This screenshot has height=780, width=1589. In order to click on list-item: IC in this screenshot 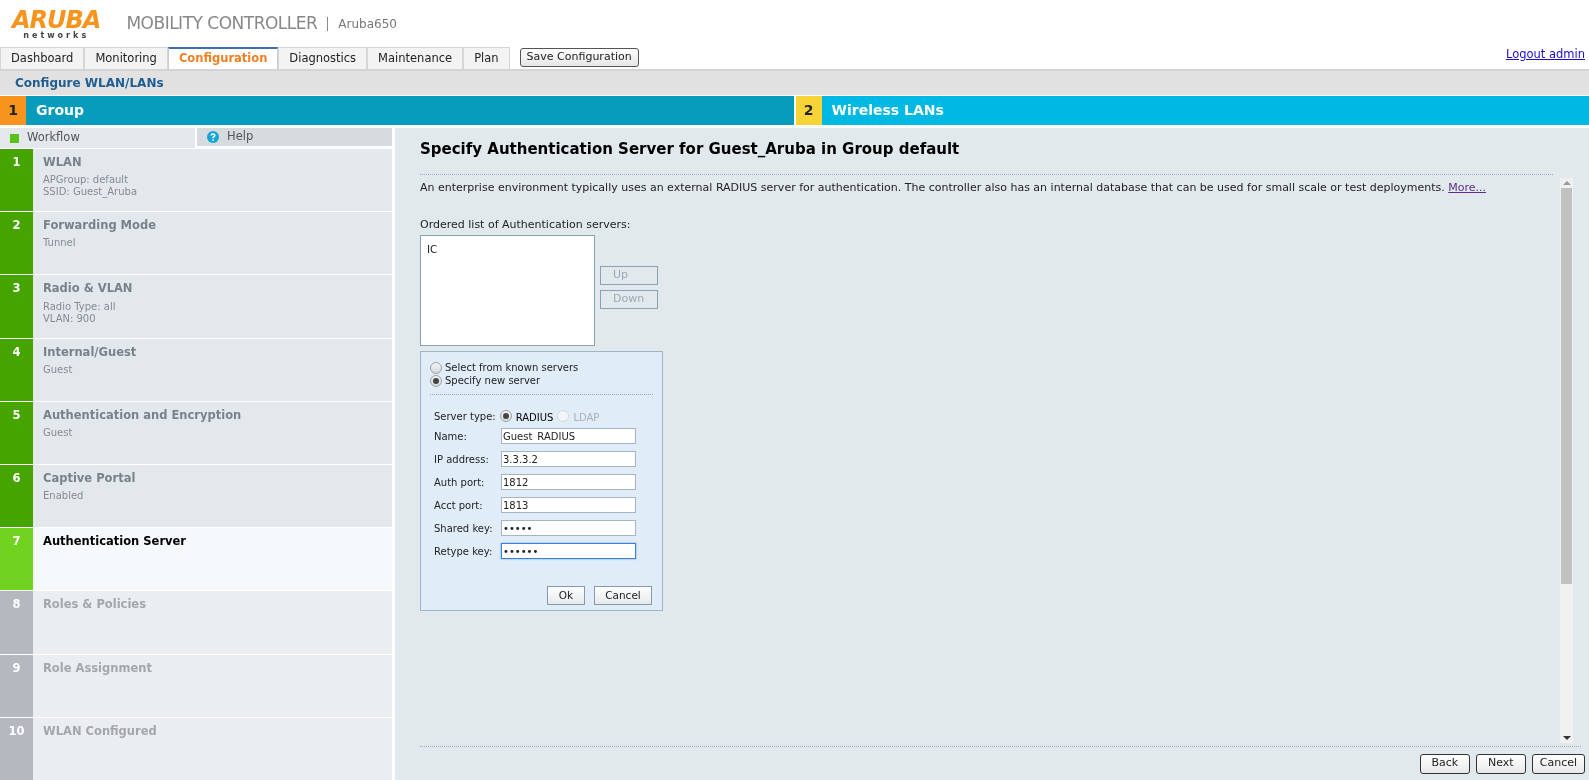, I will do `click(507, 250)`.